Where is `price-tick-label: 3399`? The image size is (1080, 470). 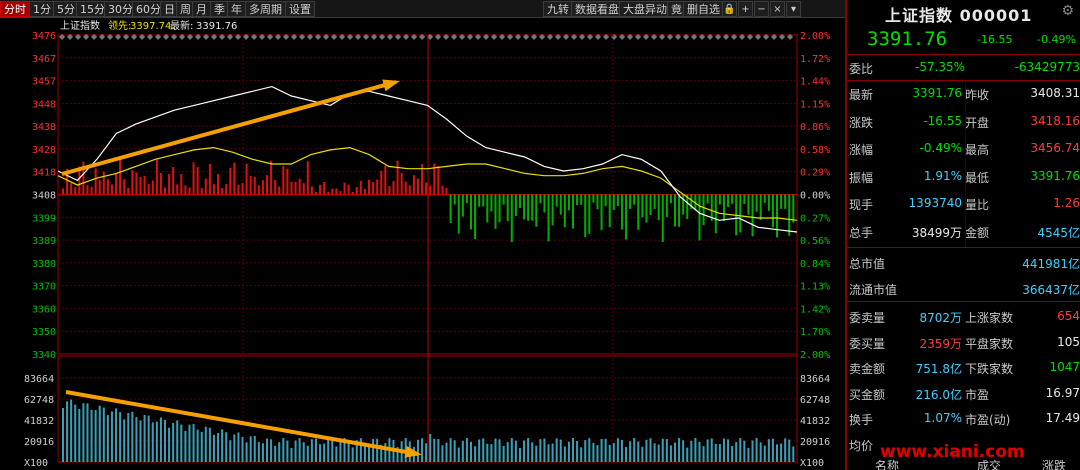 price-tick-label: 3399 is located at coordinates (44, 218).